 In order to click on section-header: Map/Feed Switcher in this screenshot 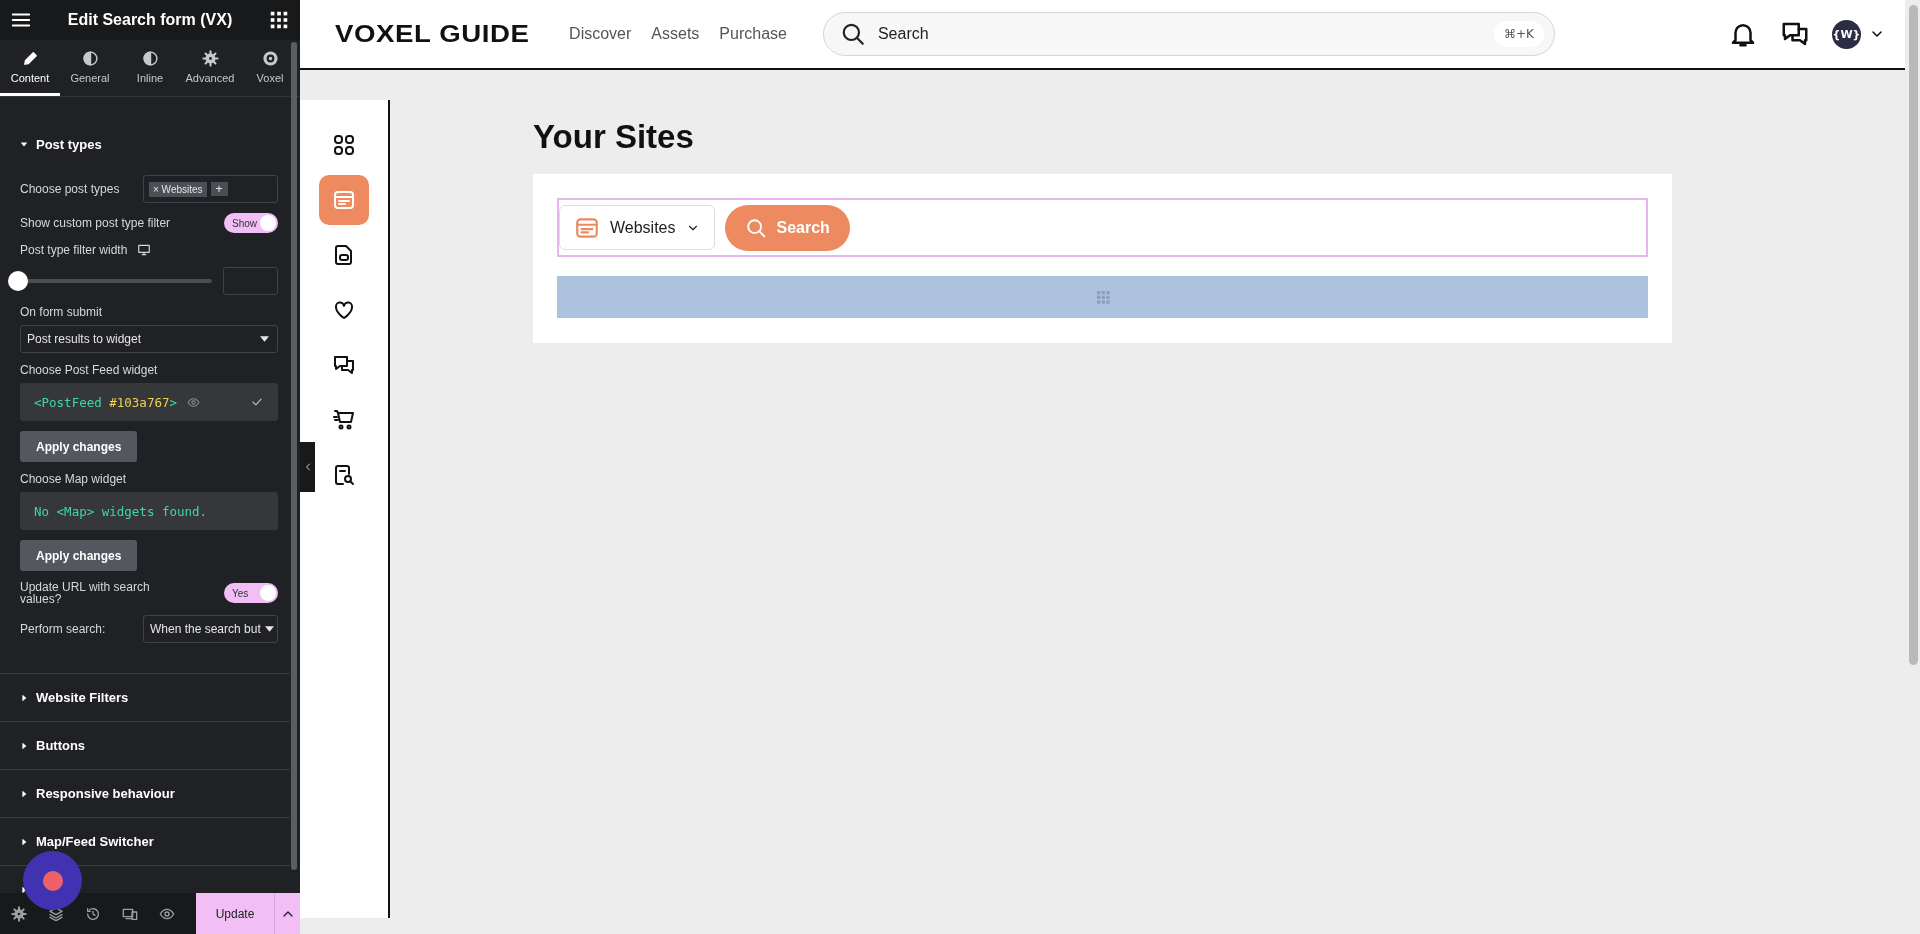, I will do `click(145, 841)`.